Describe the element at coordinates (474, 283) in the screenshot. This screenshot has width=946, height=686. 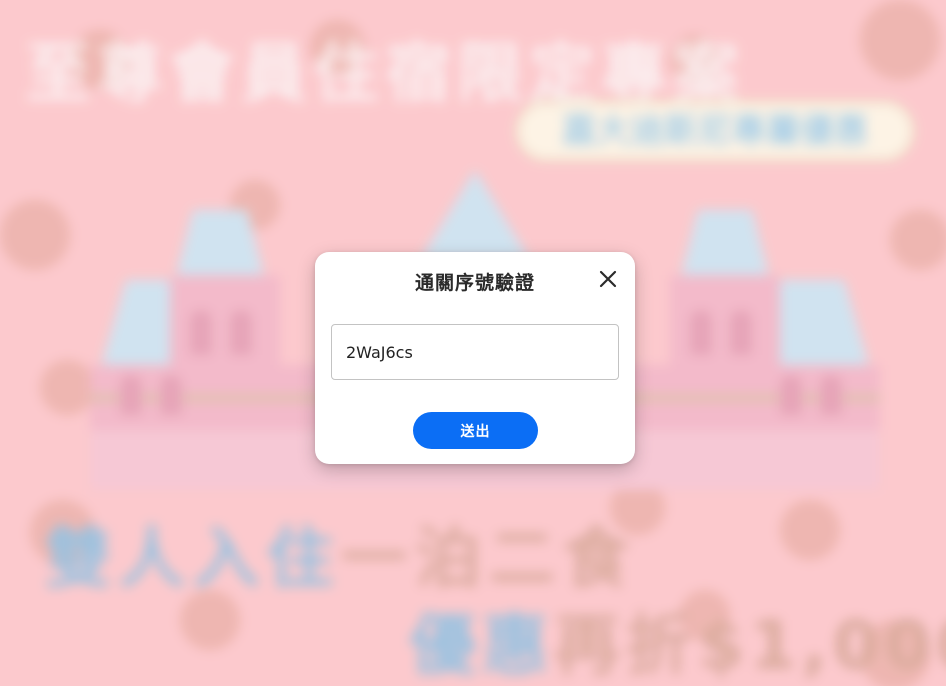
I see `dialog-title: 通關序號驗證` at that location.